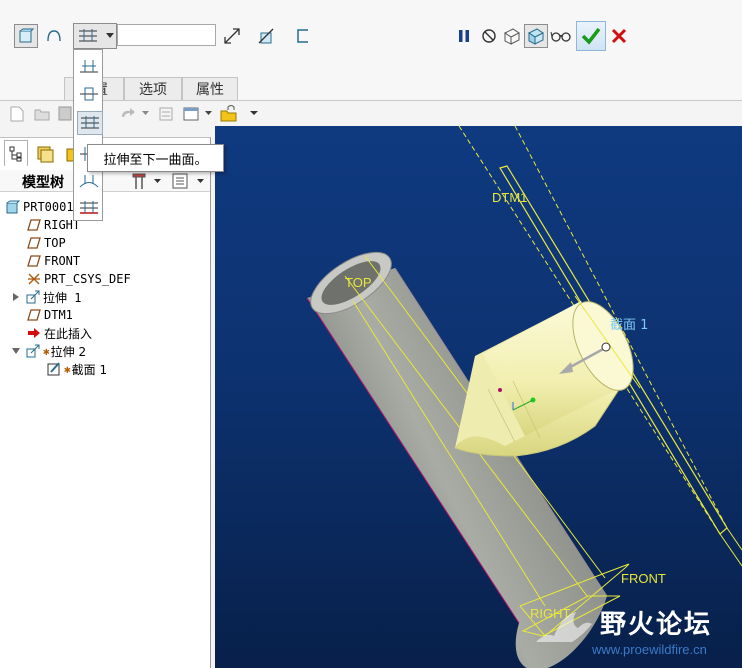 The image size is (742, 668). I want to click on tab-model-tree, so click(16, 153).